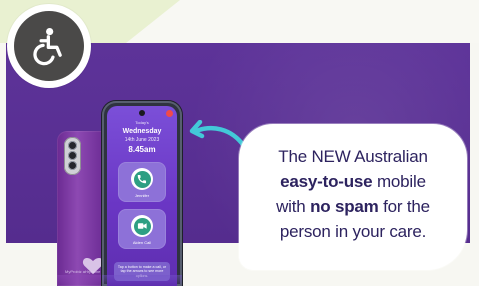 This screenshot has width=479, height=286. Describe the element at coordinates (353, 231) in the screenshot. I see `message-line-4: person in your care.` at that location.